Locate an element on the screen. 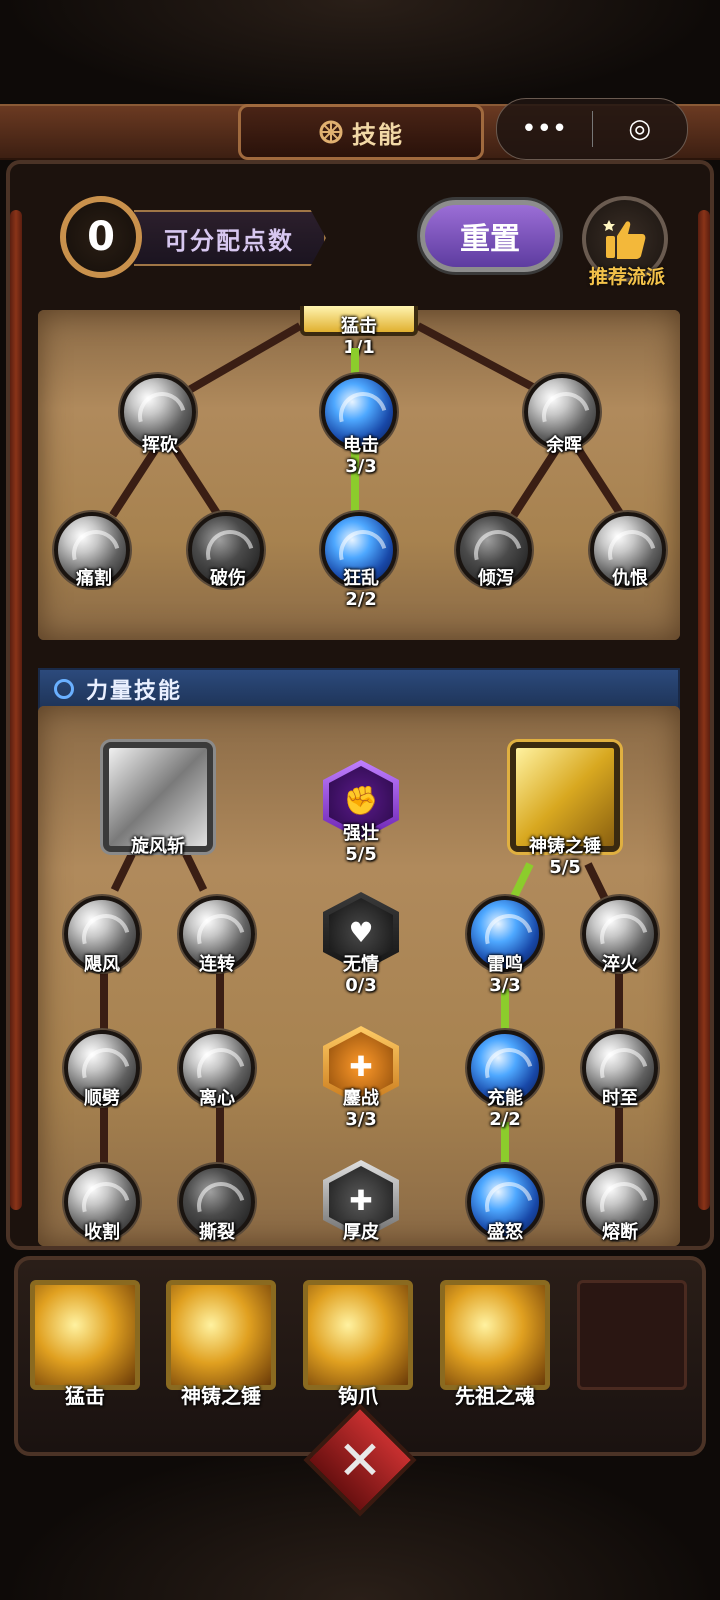  reset-button: 重置 is located at coordinates (490, 236).